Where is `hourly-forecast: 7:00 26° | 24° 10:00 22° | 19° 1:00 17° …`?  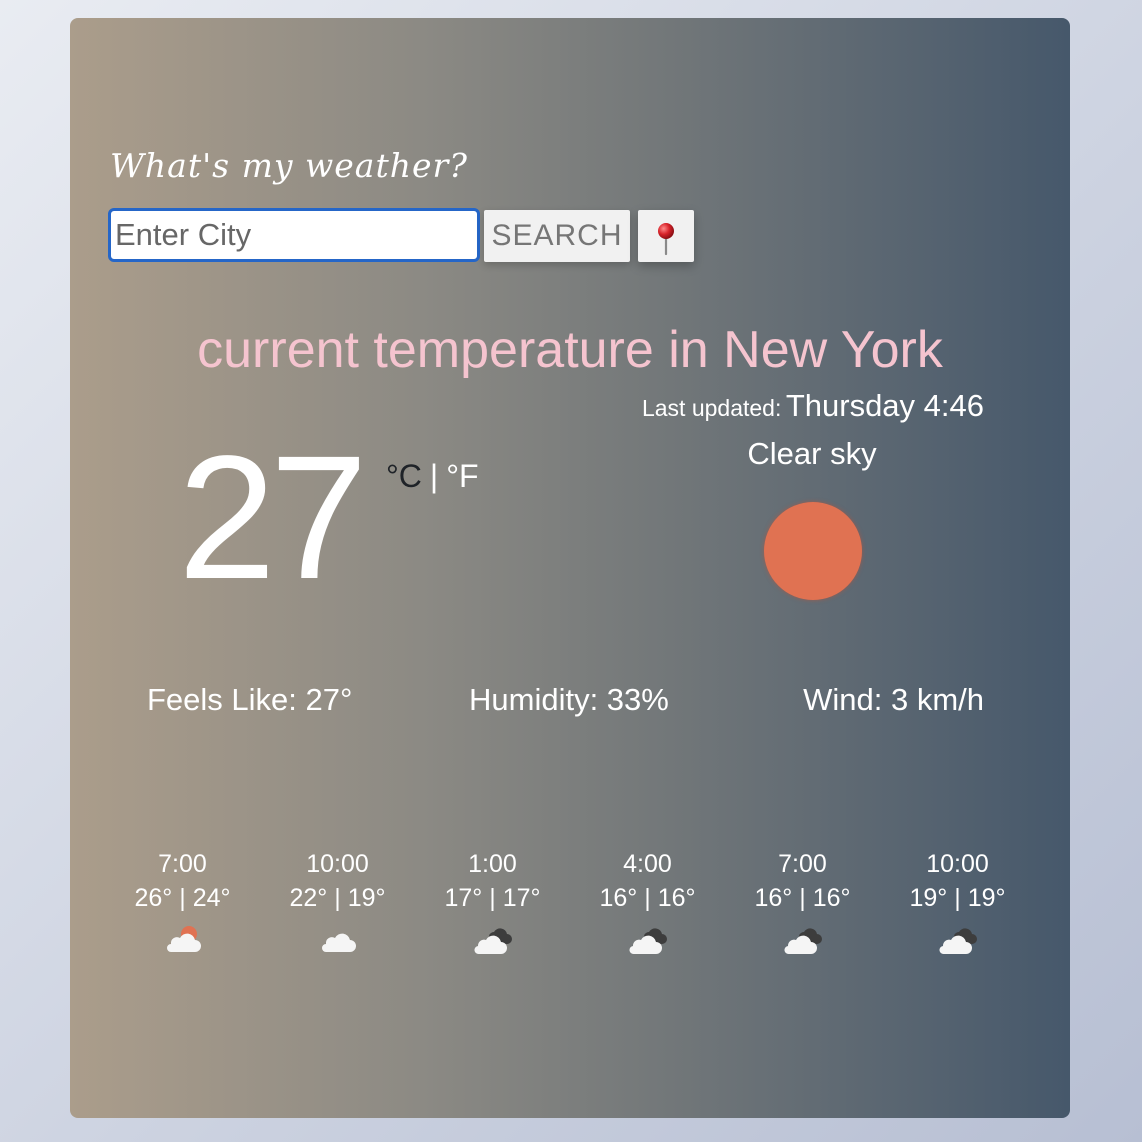
hourly-forecast: 7:00 26° | 24° 10:00 22° | 19° 1:00 17° … is located at coordinates (570, 906).